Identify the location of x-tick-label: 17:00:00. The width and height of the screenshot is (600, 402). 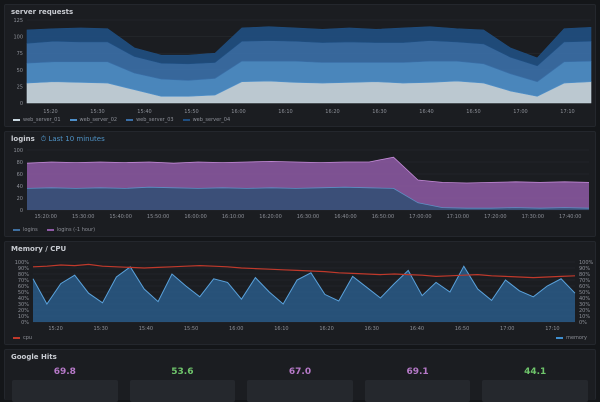
(420, 217).